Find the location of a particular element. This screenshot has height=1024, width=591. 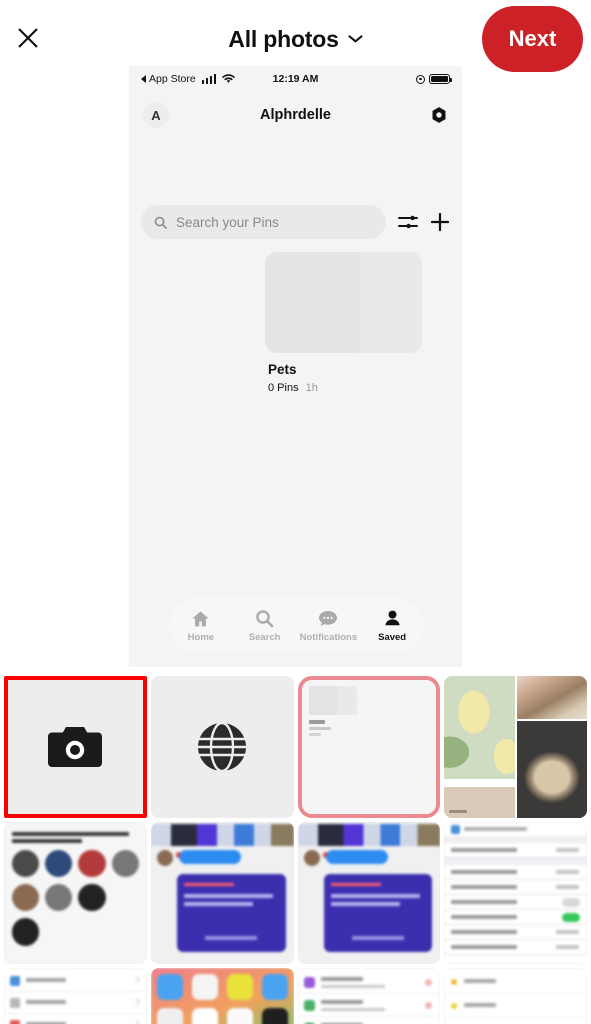

battery-full-icon is located at coordinates (440, 79).